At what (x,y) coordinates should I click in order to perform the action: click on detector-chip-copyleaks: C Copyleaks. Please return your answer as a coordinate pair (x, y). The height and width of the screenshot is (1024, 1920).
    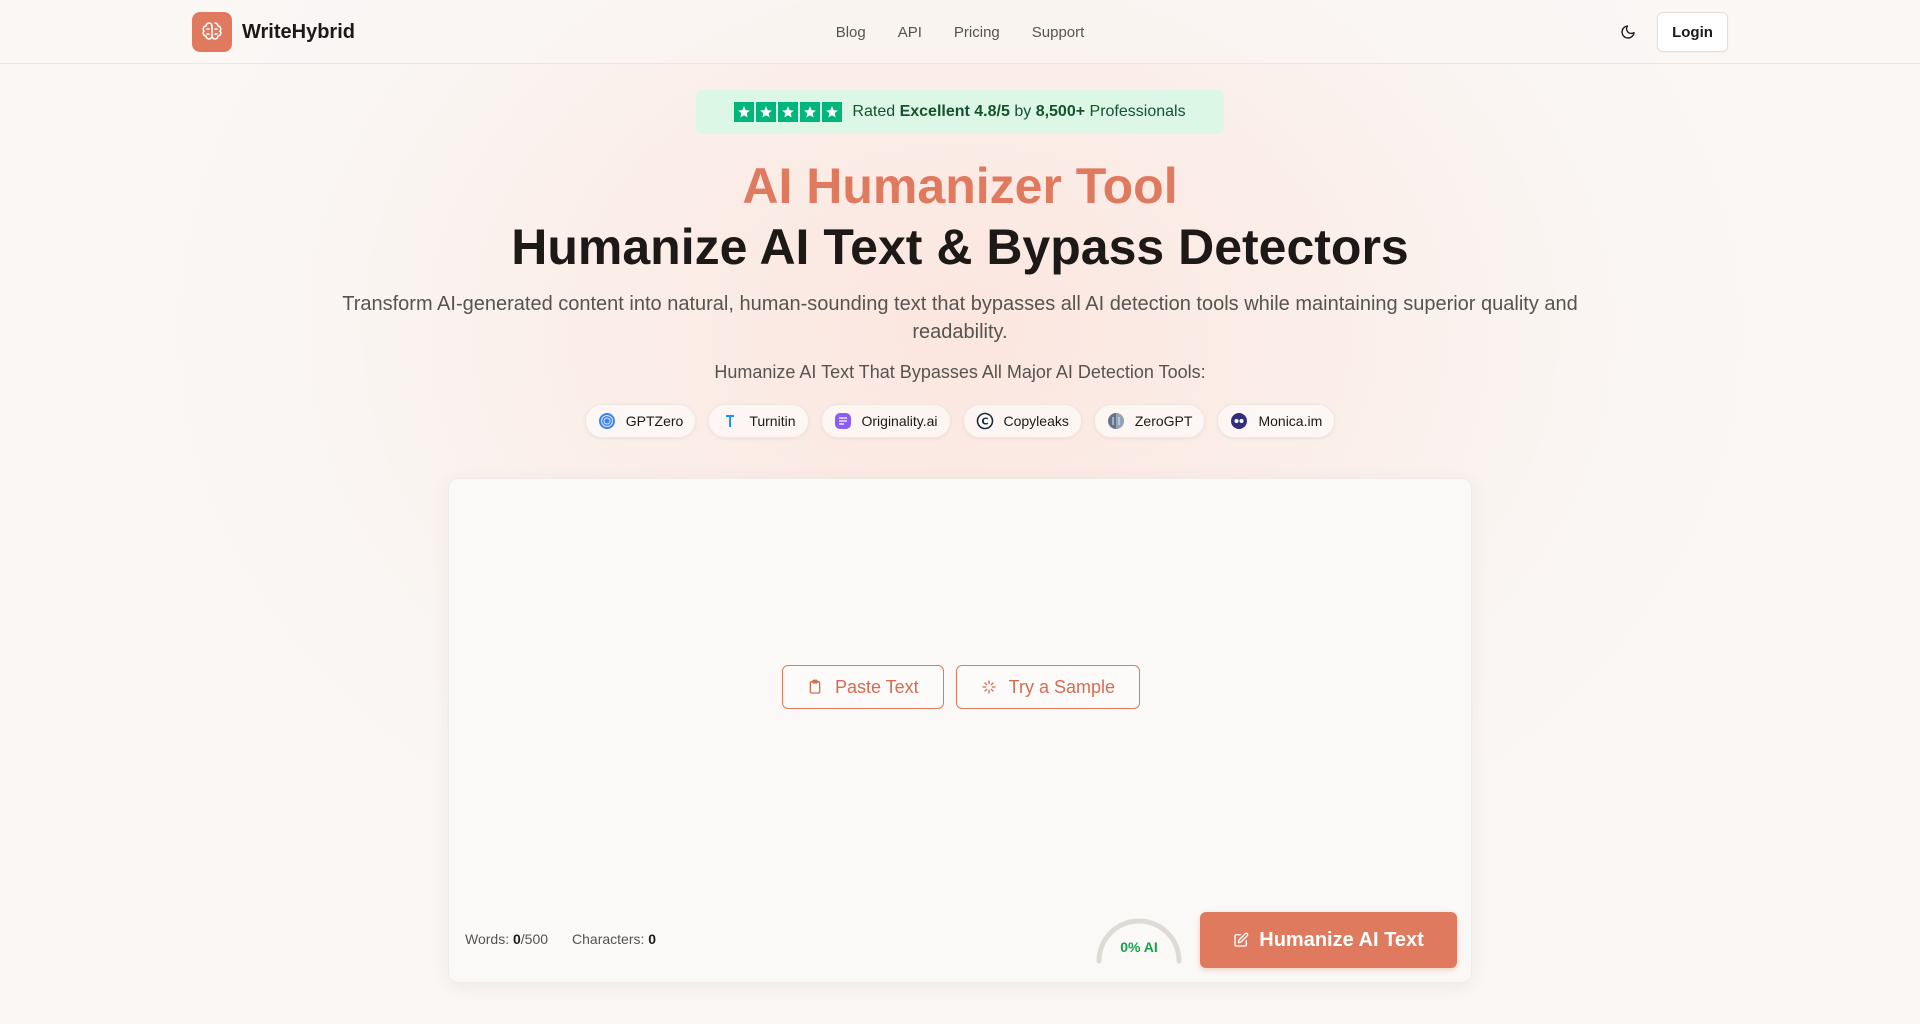
    Looking at the image, I should click on (1022, 421).